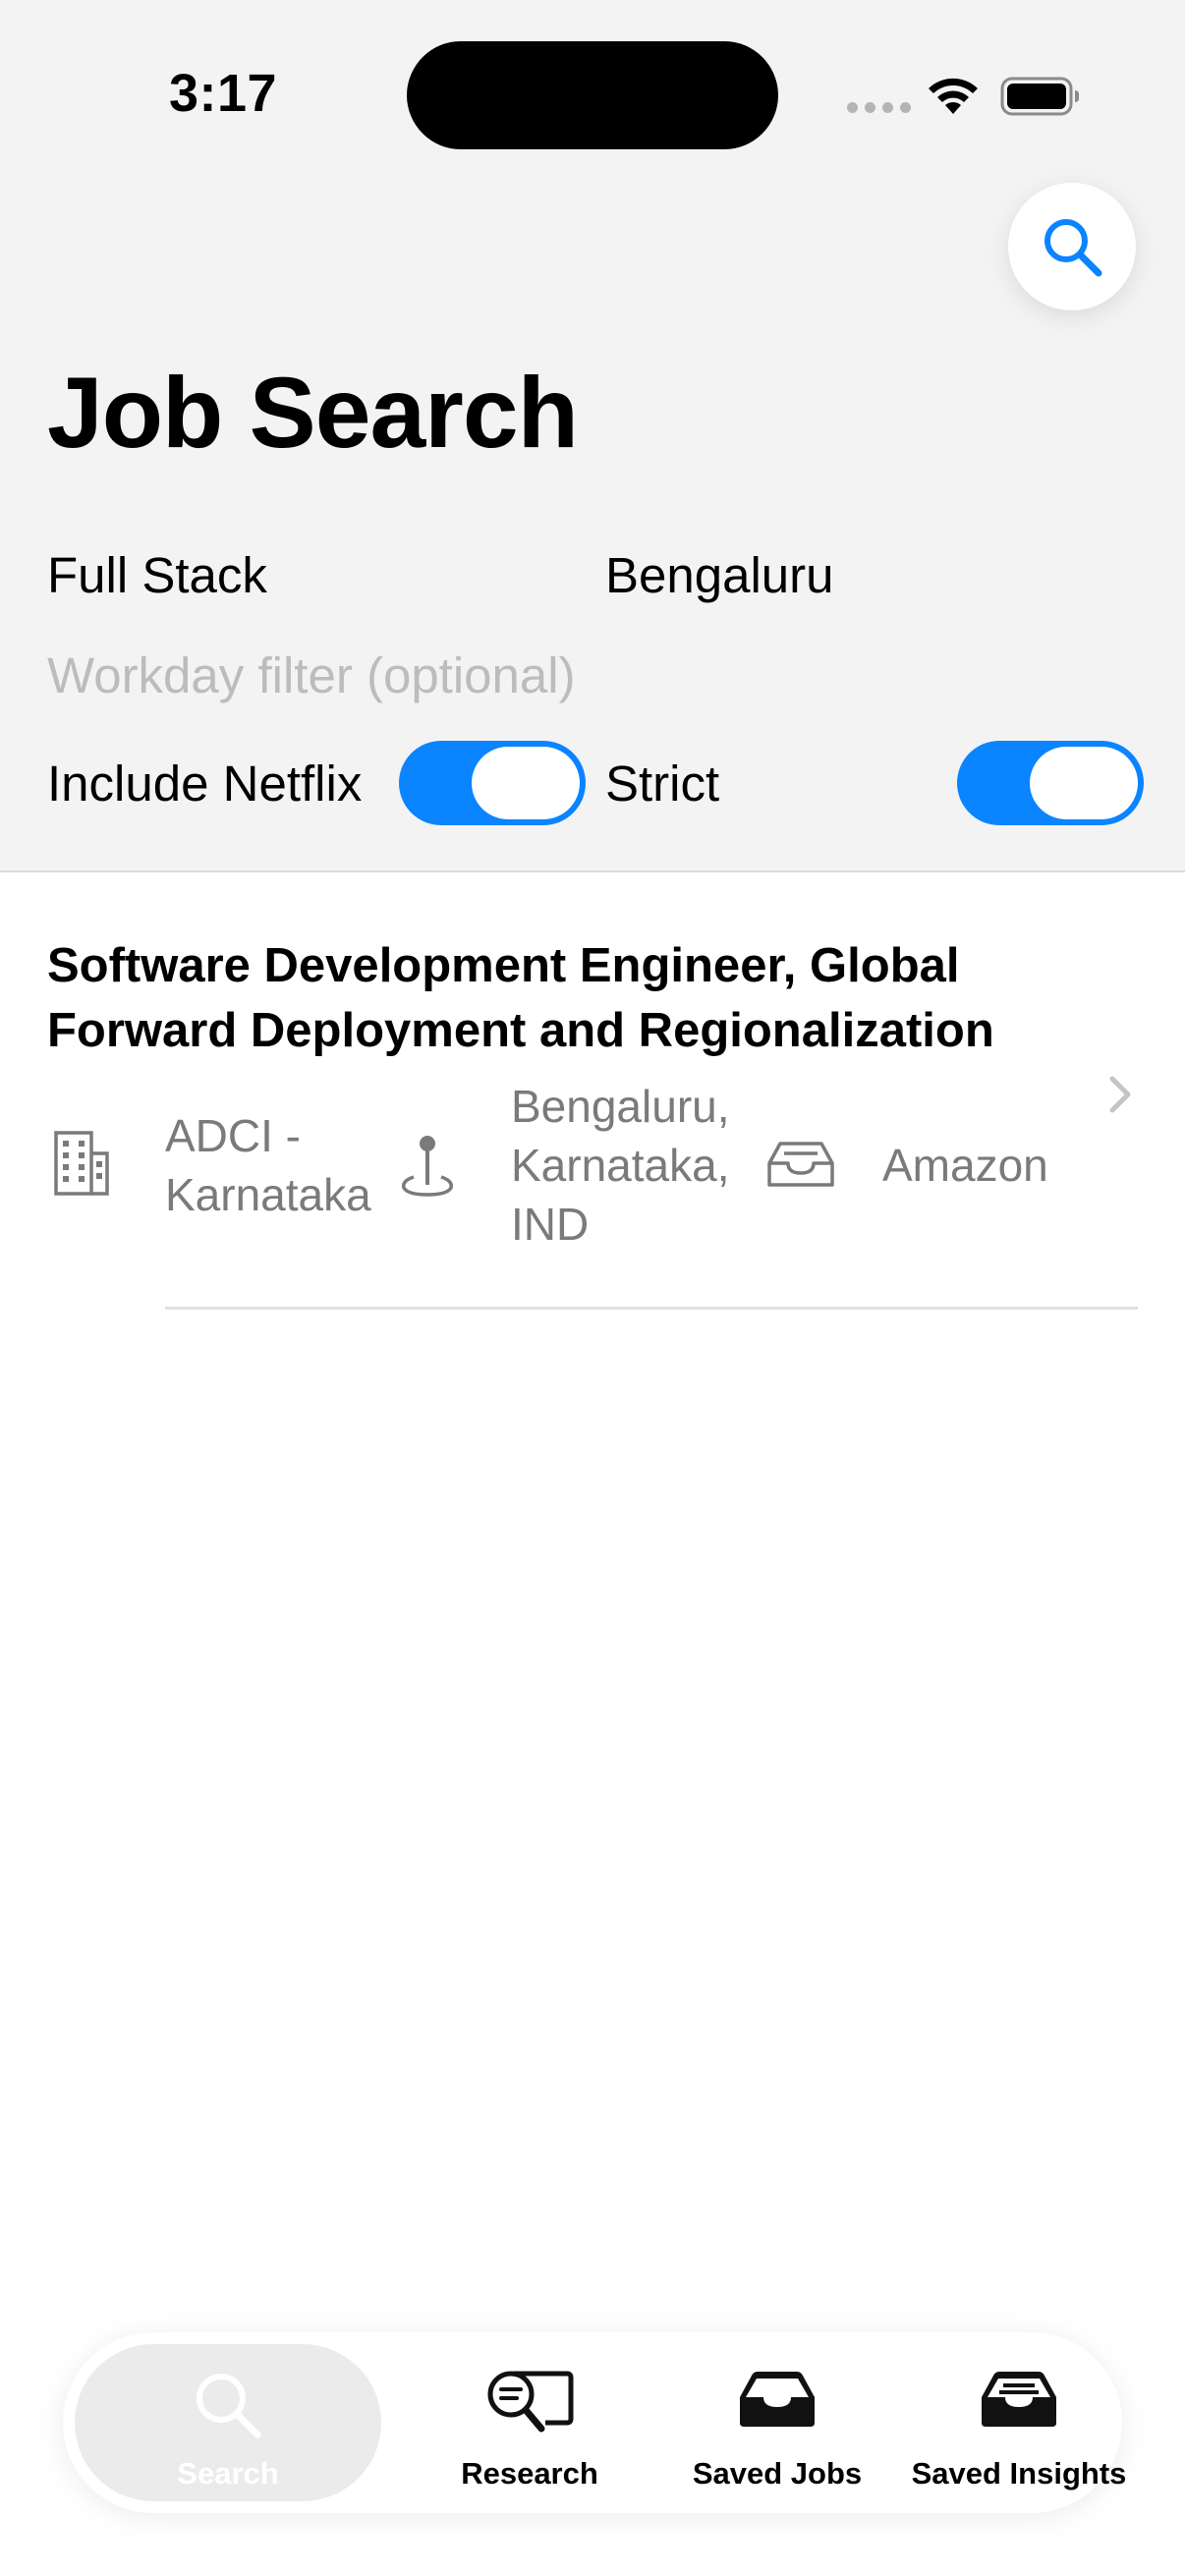 This screenshot has height=2576, width=1185. I want to click on tab-search: Search, so click(228, 2422).